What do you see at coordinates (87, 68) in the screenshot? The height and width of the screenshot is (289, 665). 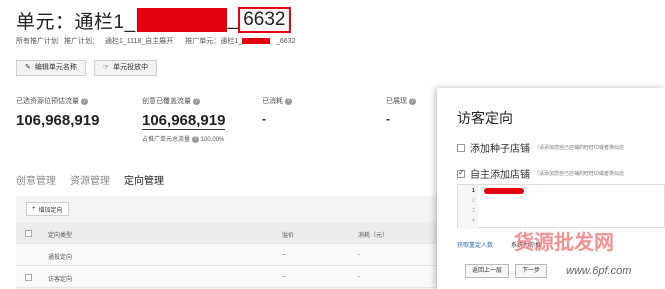 I see `toolbar: ✎ 编辑单元名称 ☞ 单元投放中` at bounding box center [87, 68].